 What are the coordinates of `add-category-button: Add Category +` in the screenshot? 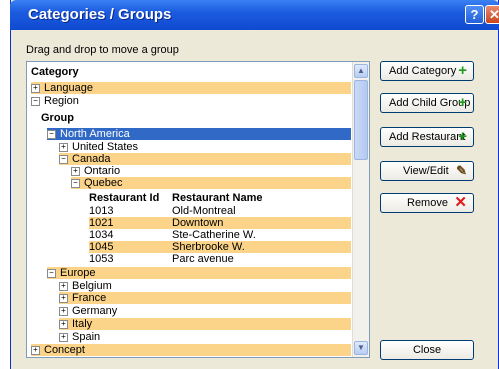 It's located at (427, 71).